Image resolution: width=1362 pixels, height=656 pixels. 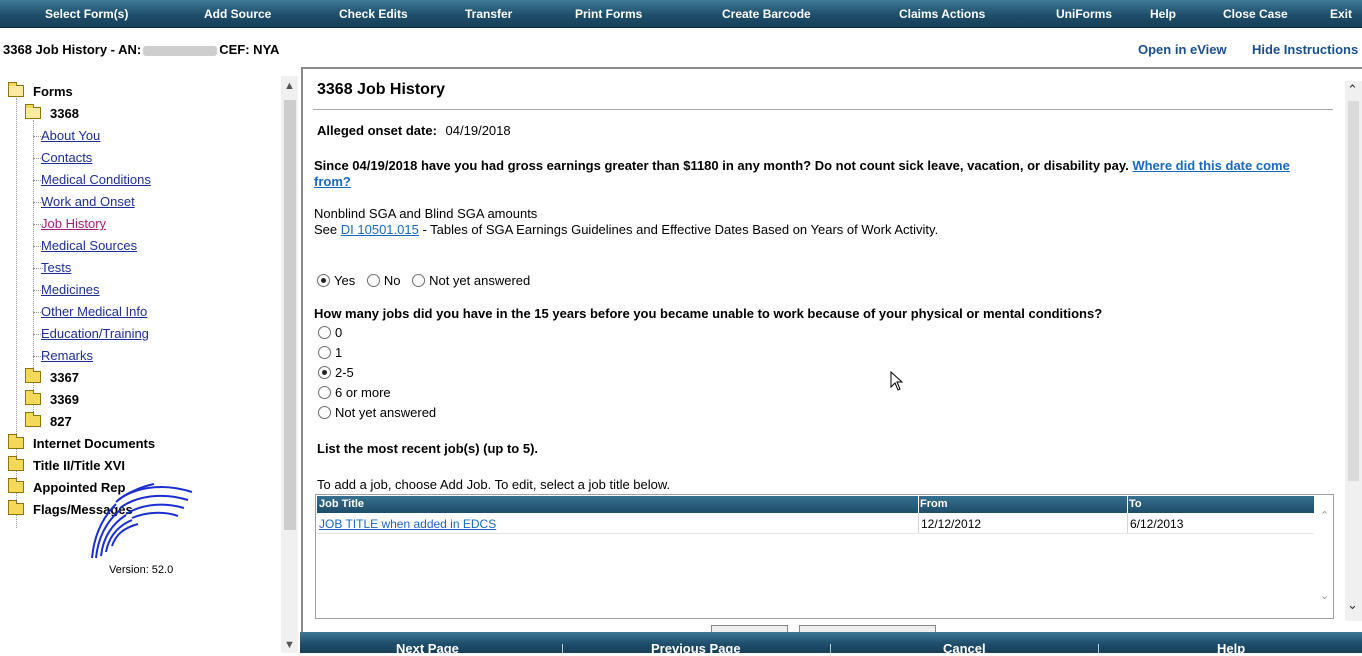 What do you see at coordinates (70, 289) in the screenshot?
I see `tree-item-medicines: Medicines` at bounding box center [70, 289].